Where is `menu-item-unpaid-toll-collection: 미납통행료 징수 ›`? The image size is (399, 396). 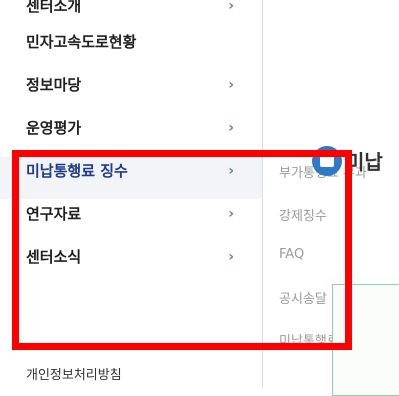
menu-item-unpaid-toll-collection: 미납통행료 징수 › is located at coordinates (131, 178).